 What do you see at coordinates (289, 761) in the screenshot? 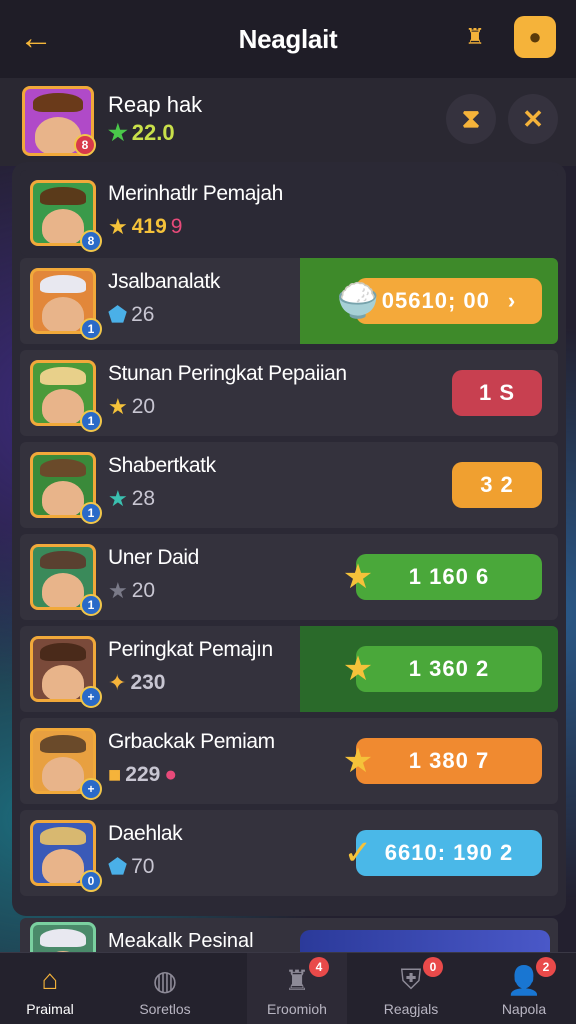
I see `leaderboard-row: + Grbackak Pemiam ■ 229 ● 1 380 7 ★` at bounding box center [289, 761].